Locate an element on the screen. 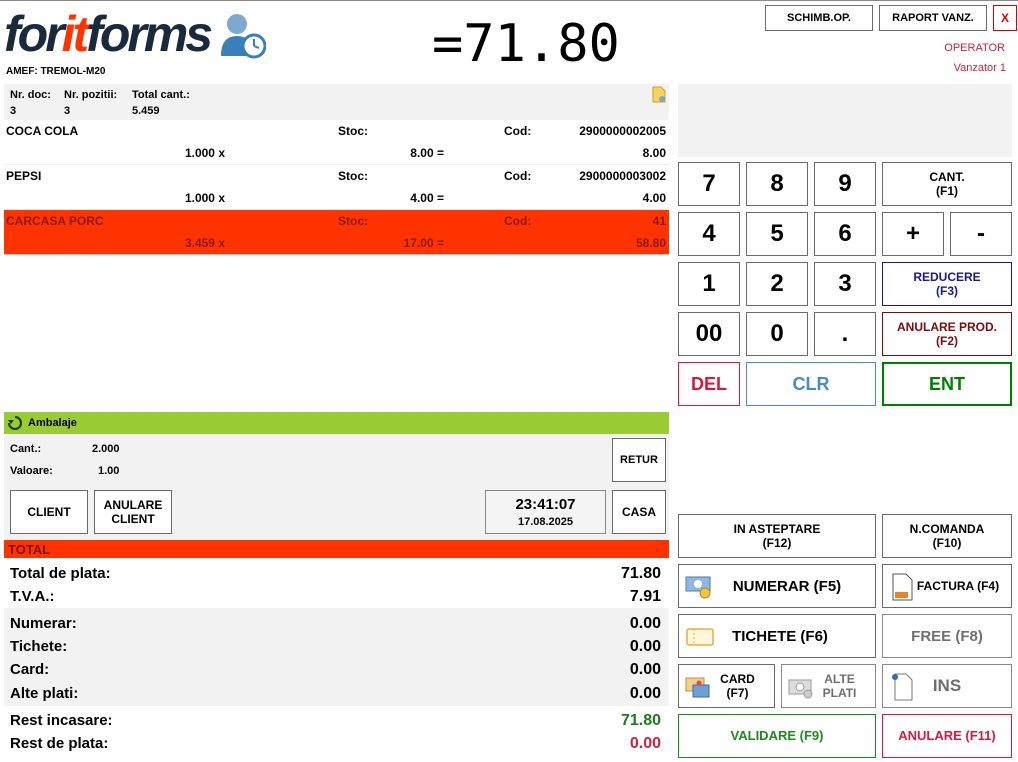  key-5: 5 is located at coordinates (777, 234).